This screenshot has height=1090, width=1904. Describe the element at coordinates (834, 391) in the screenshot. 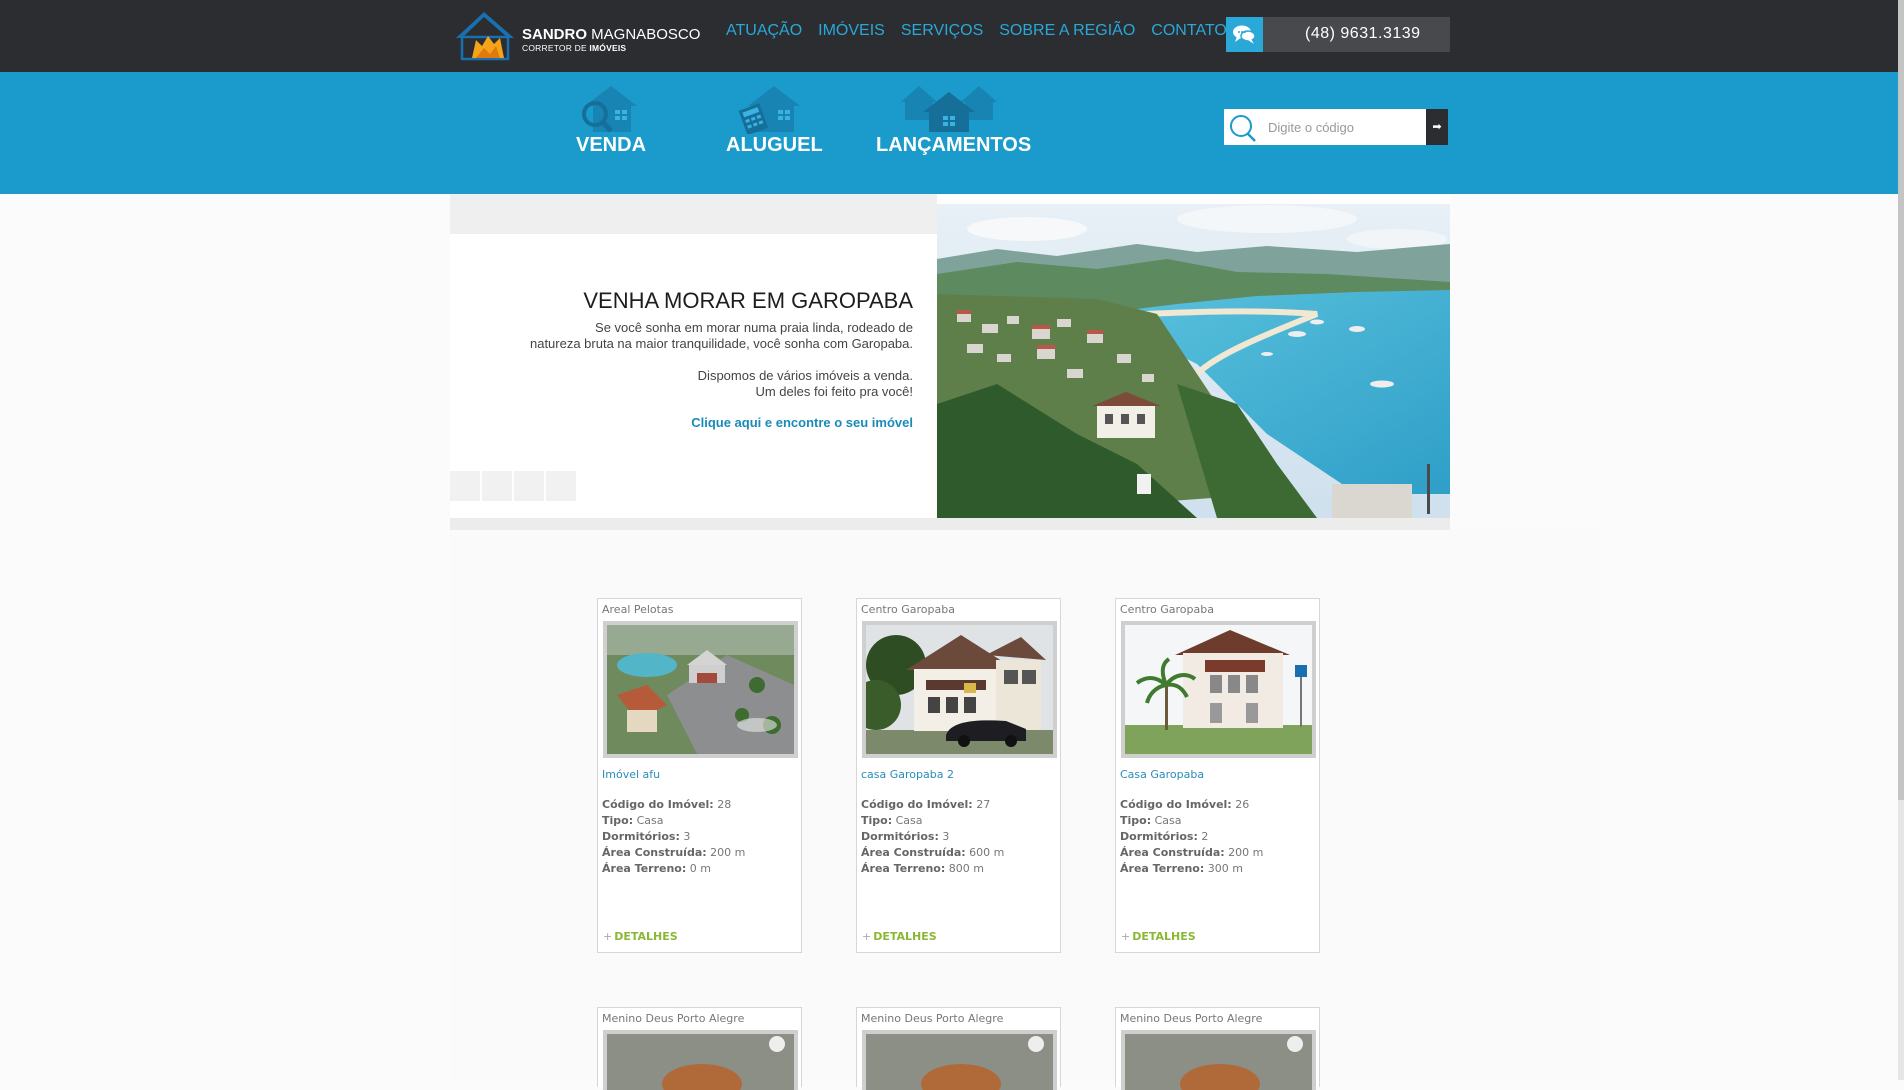

I see `banner-paragraph-2-line-2: Um deles foi feito pra você!` at that location.